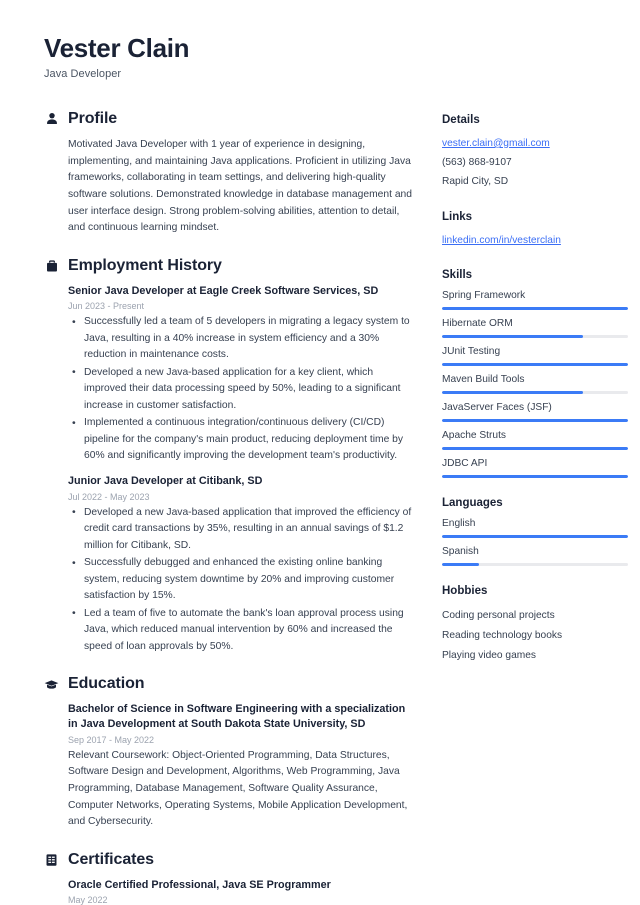 The width and height of the screenshot is (640, 905). I want to click on skill-label: Spring Framework, so click(484, 296).